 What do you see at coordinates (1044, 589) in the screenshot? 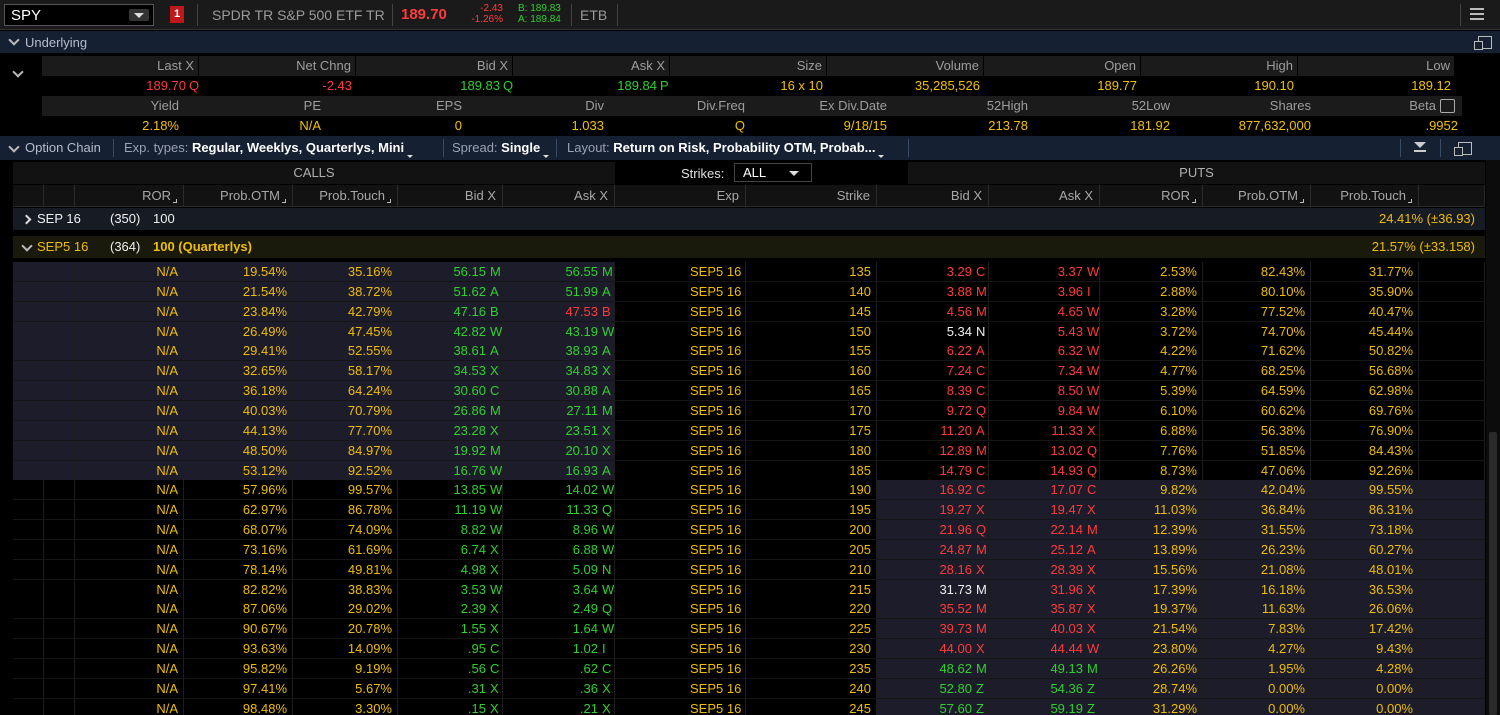
I see `put-ask: 31.96 X` at bounding box center [1044, 589].